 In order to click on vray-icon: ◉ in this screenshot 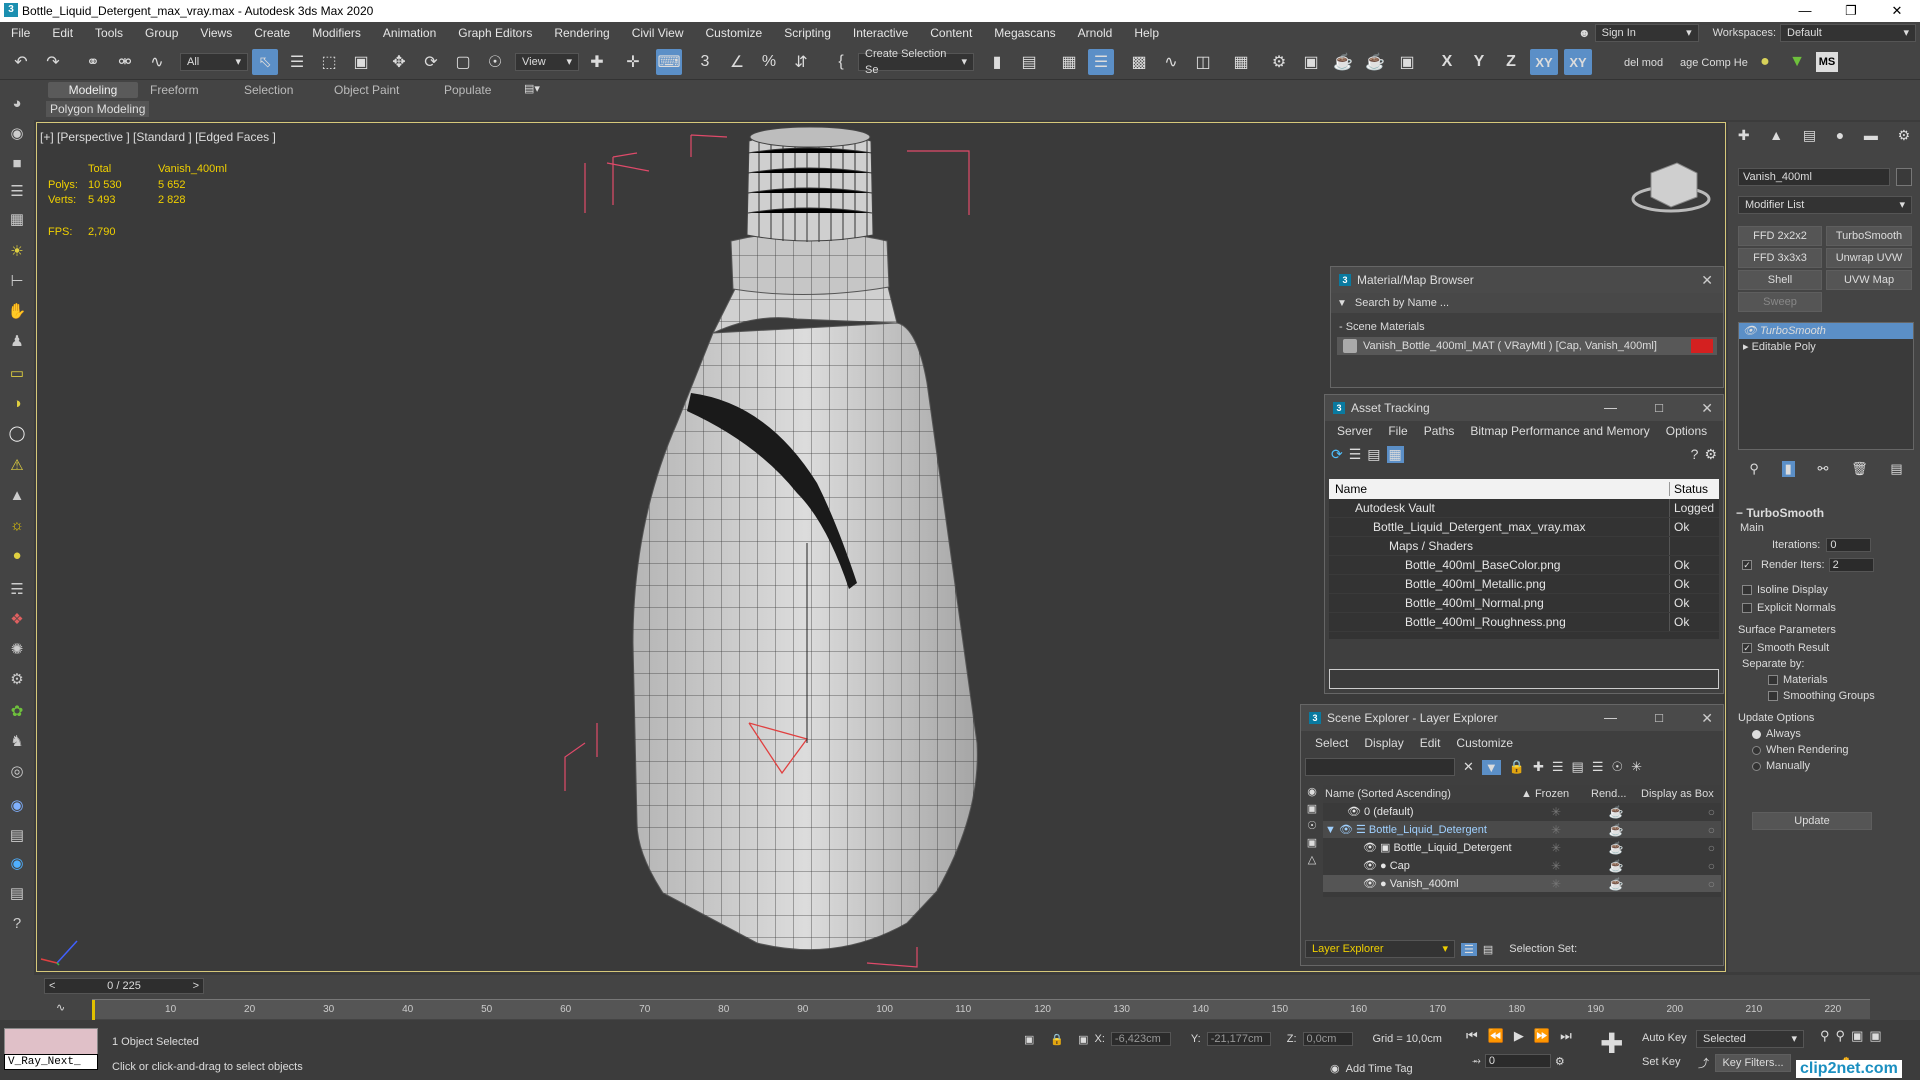, I will do `click(17, 863)`.